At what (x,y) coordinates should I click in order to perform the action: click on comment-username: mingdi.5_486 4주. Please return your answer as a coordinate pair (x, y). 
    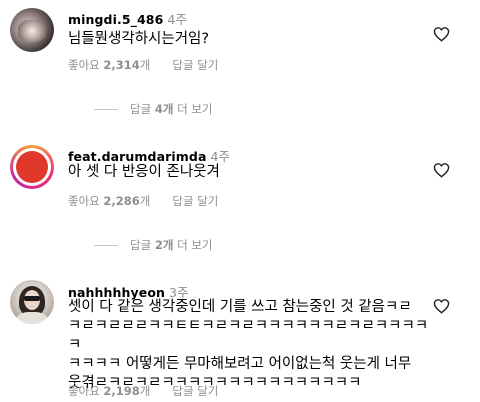
    Looking at the image, I should click on (127, 18).